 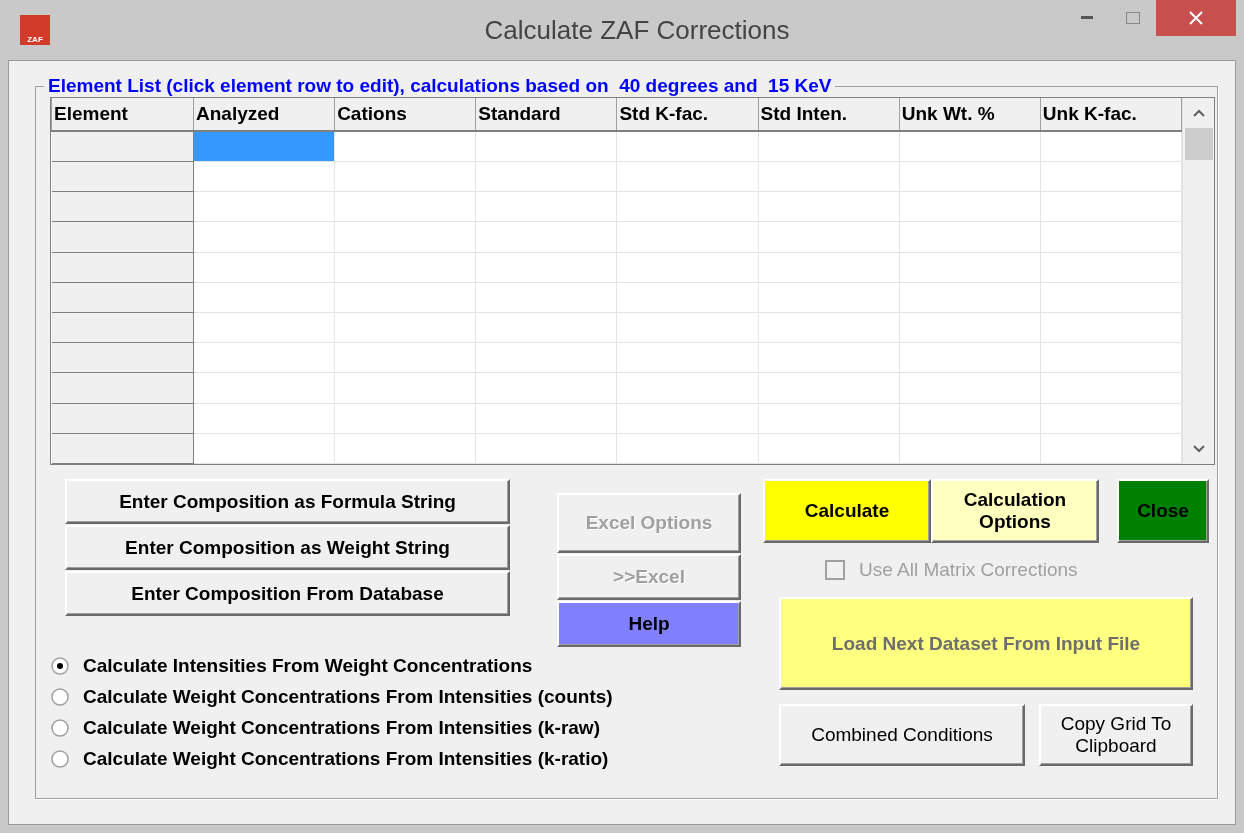 What do you see at coordinates (687, 115) in the screenshot?
I see `column-header: Std K-fac.` at bounding box center [687, 115].